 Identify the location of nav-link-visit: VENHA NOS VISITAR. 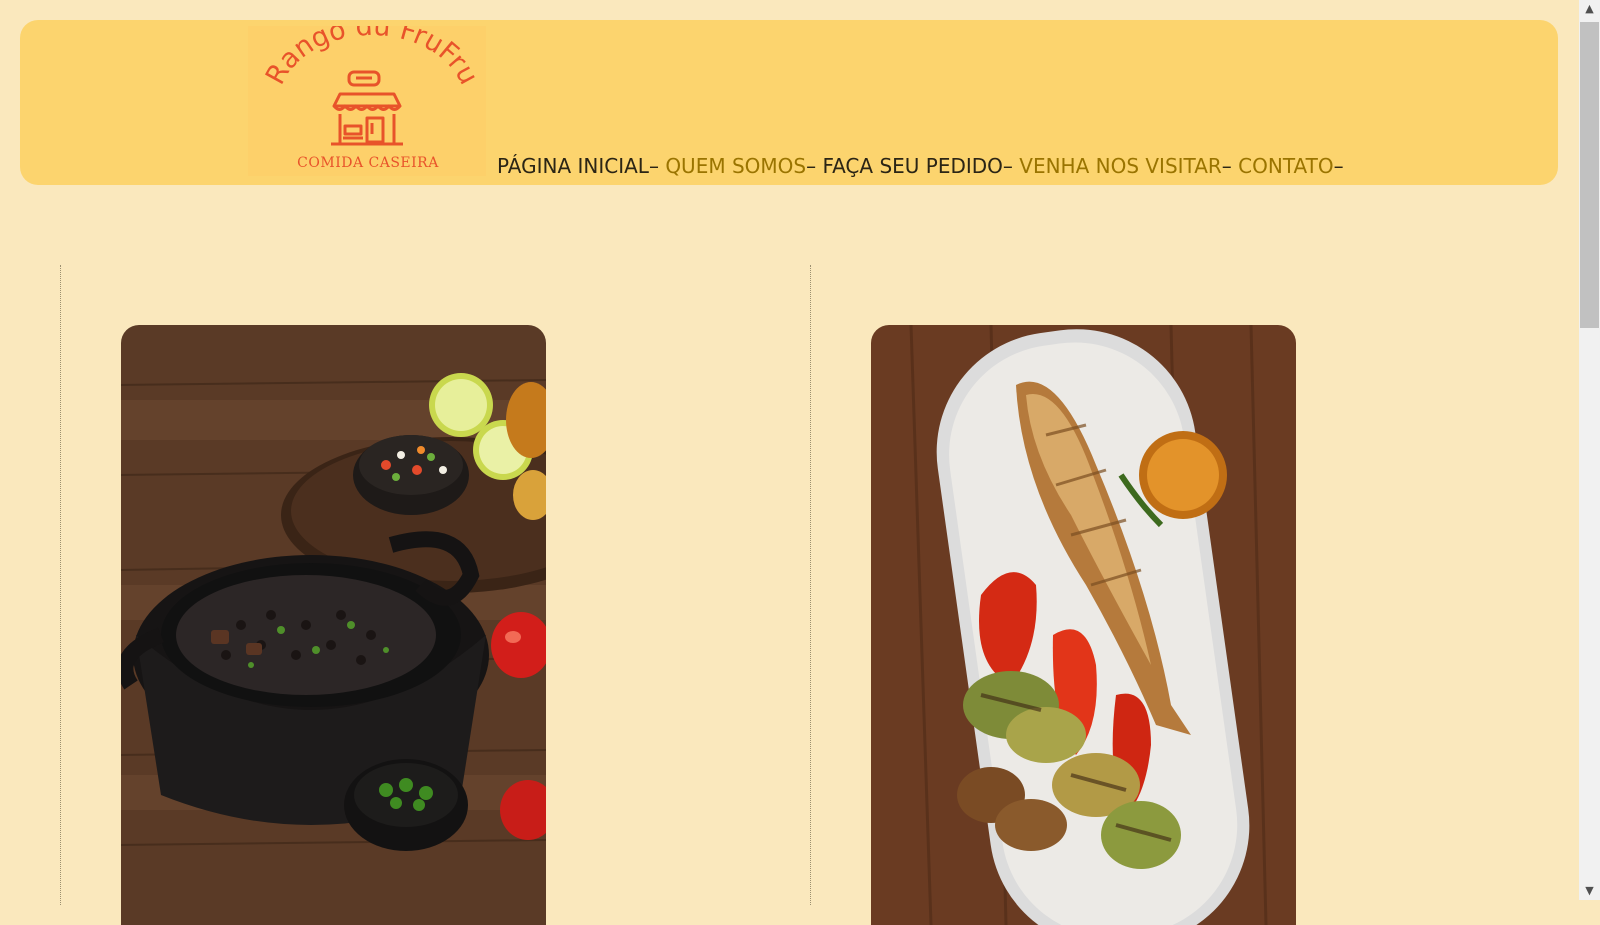
(1120, 166).